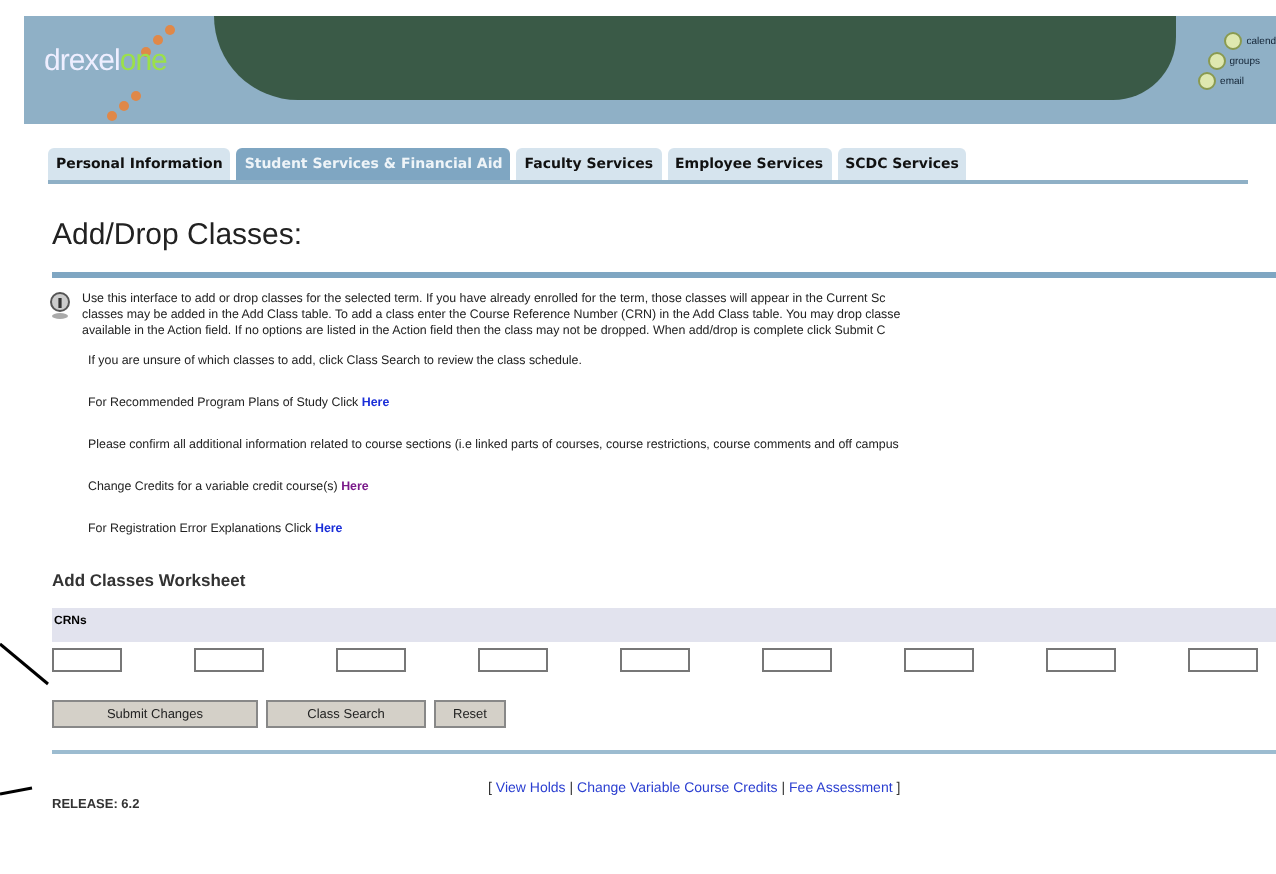 This screenshot has width=1276, height=874. Describe the element at coordinates (150, 580) in the screenshot. I see `section-title: Add Classes Worksheet` at that location.